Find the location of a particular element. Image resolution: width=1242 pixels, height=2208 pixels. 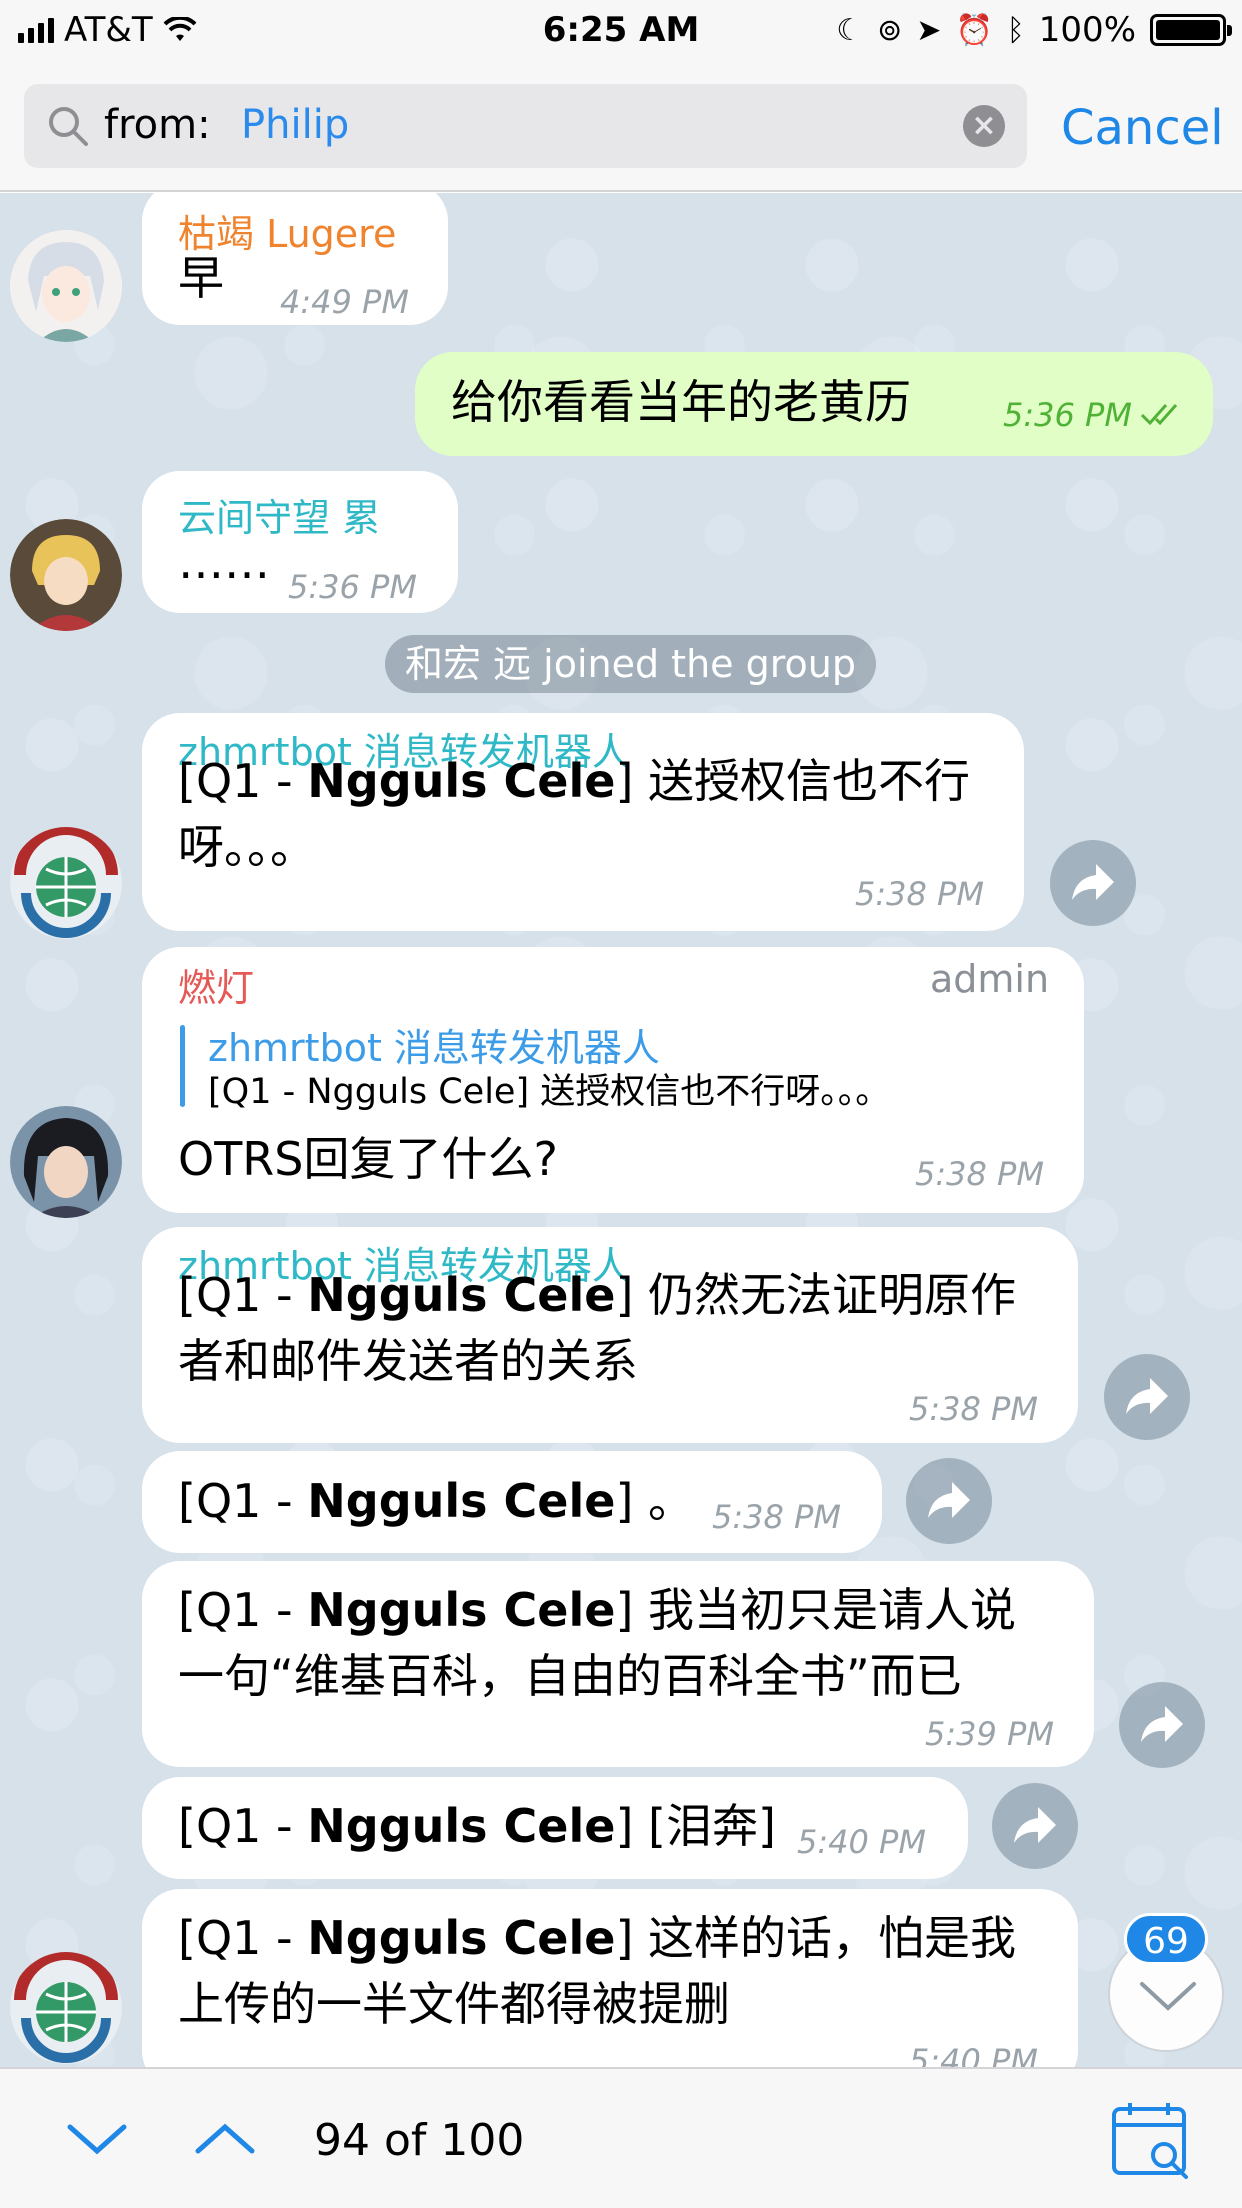

battery-icon is located at coordinates (1191, 30).